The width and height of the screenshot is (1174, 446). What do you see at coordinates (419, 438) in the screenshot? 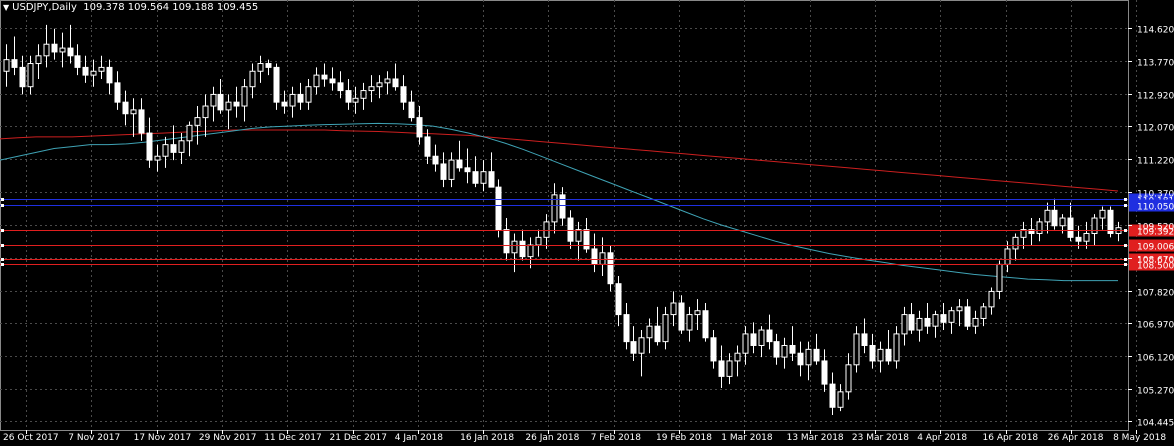
I see `x-tick-label: 4 Jan 2018` at bounding box center [419, 438].